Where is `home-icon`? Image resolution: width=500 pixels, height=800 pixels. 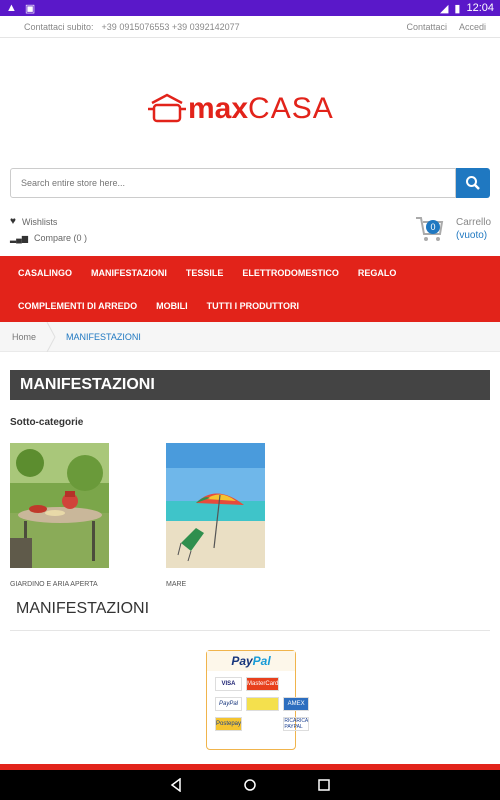 home-icon is located at coordinates (250, 785).